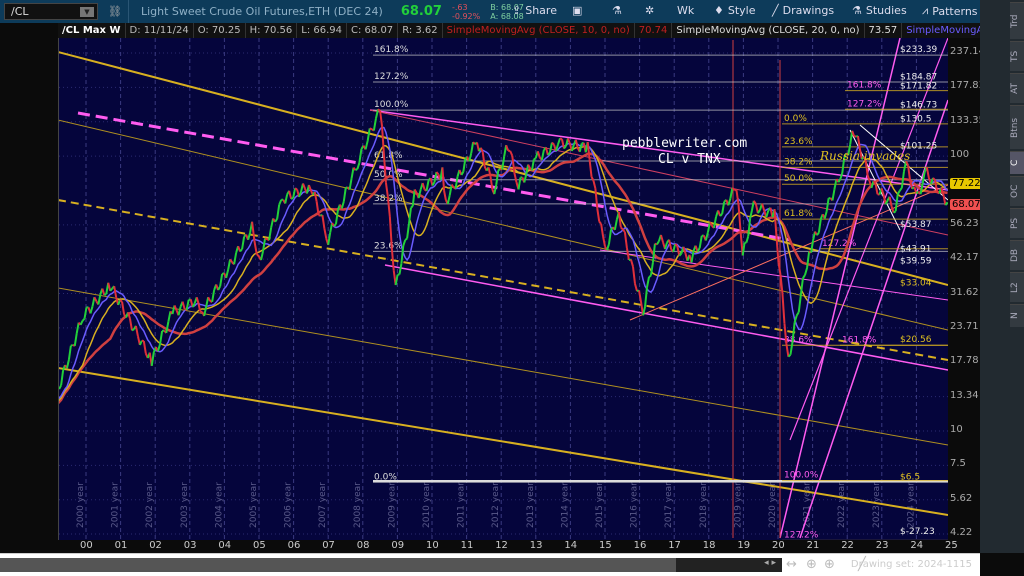 The width and height of the screenshot is (1024, 576). I want to click on alert-icon: ▣, so click(577, 10).